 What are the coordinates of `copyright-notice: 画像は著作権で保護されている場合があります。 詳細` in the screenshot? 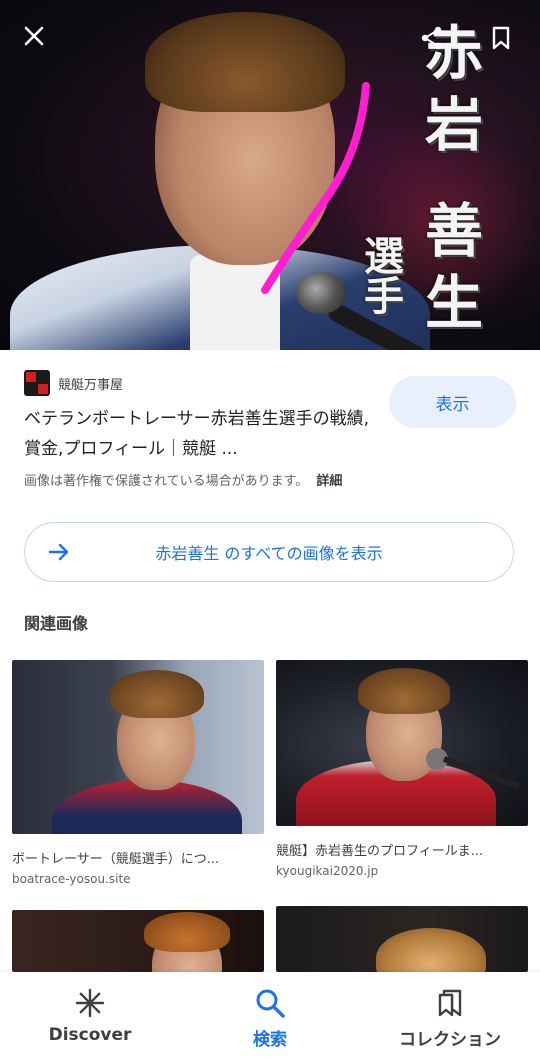 It's located at (183, 479).